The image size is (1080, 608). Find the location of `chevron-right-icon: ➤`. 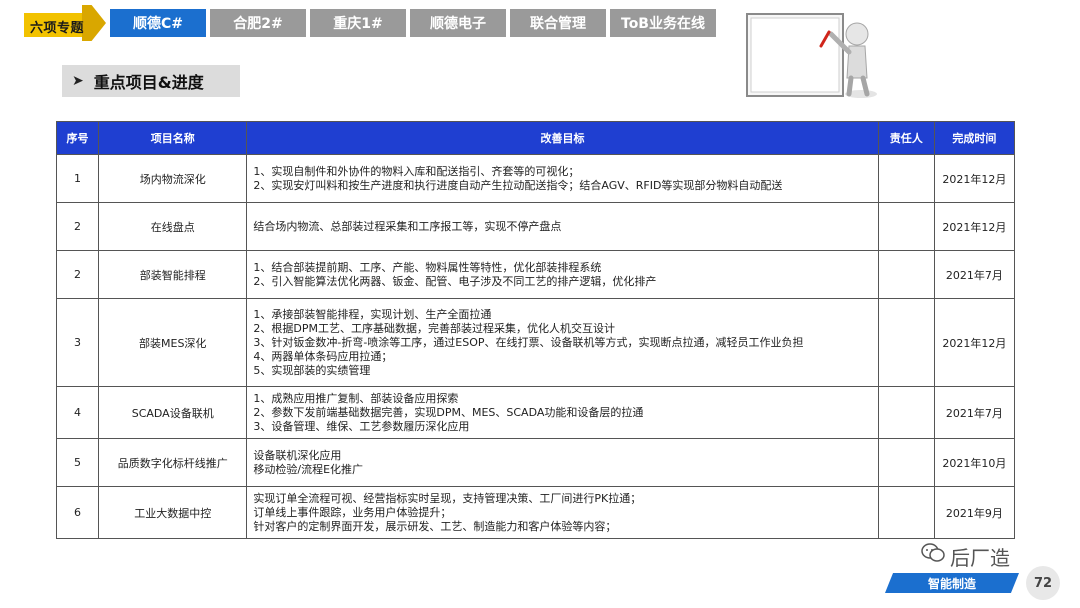

chevron-right-icon: ➤ is located at coordinates (78, 81).